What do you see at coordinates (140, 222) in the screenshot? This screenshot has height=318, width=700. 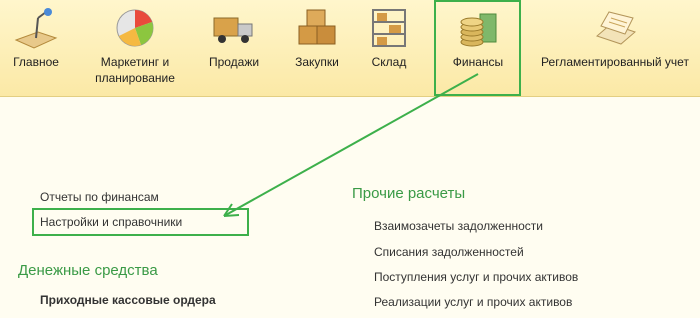 I see `settings-highlight-box` at bounding box center [140, 222].